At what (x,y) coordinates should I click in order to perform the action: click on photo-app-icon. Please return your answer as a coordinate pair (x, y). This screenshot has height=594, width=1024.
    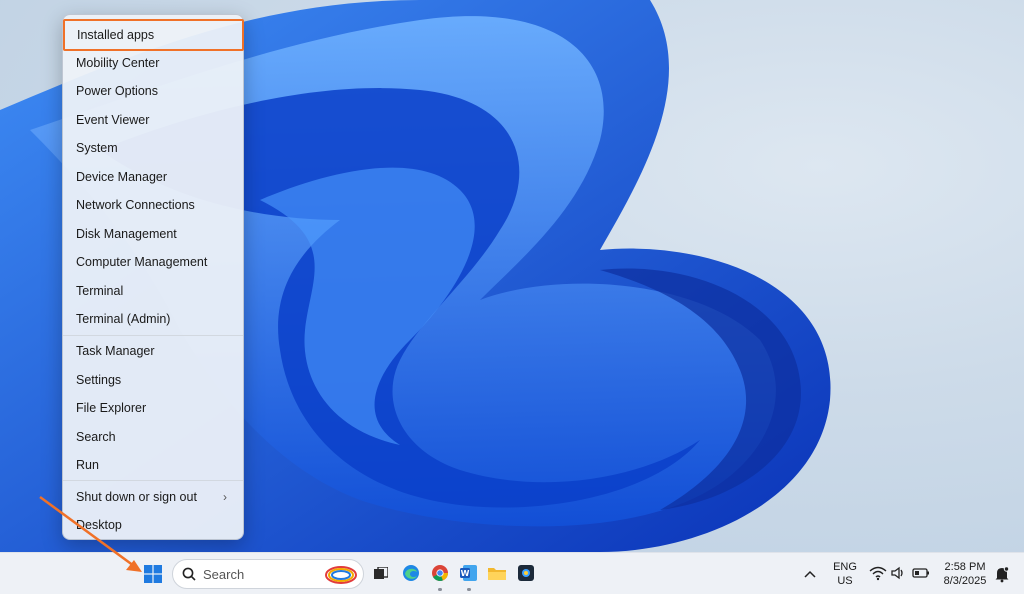
    Looking at the image, I should click on (526, 573).